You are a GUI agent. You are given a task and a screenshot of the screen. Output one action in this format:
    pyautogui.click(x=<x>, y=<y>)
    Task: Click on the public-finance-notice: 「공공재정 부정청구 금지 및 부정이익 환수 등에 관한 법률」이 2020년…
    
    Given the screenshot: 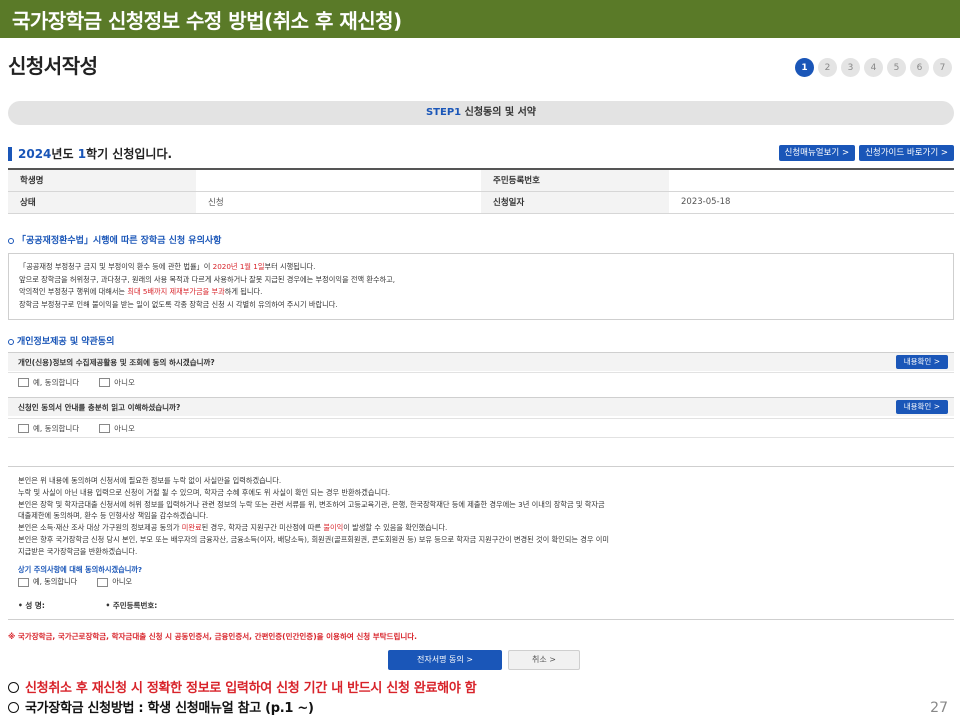 What is the action you would take?
    pyautogui.click(x=481, y=286)
    